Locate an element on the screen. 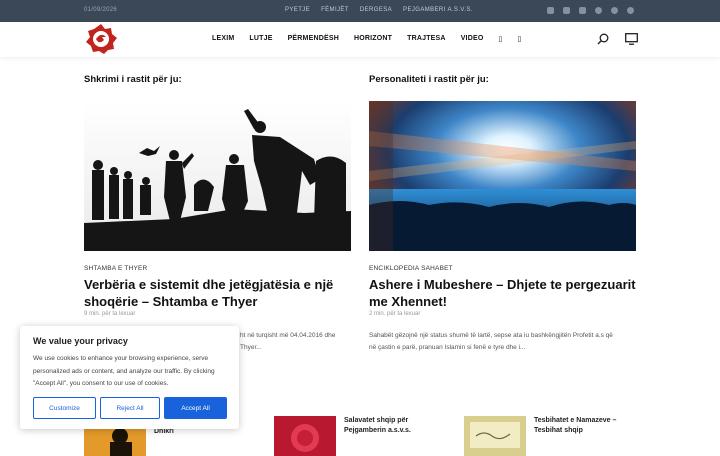  right-section-title: Personaliteti i rastit për ju: is located at coordinates (429, 79).